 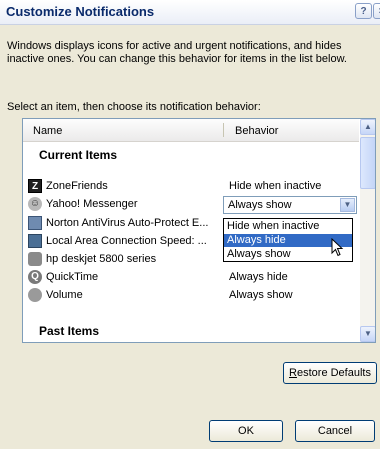 What do you see at coordinates (367, 163) in the screenshot?
I see `scroll-thumb` at bounding box center [367, 163].